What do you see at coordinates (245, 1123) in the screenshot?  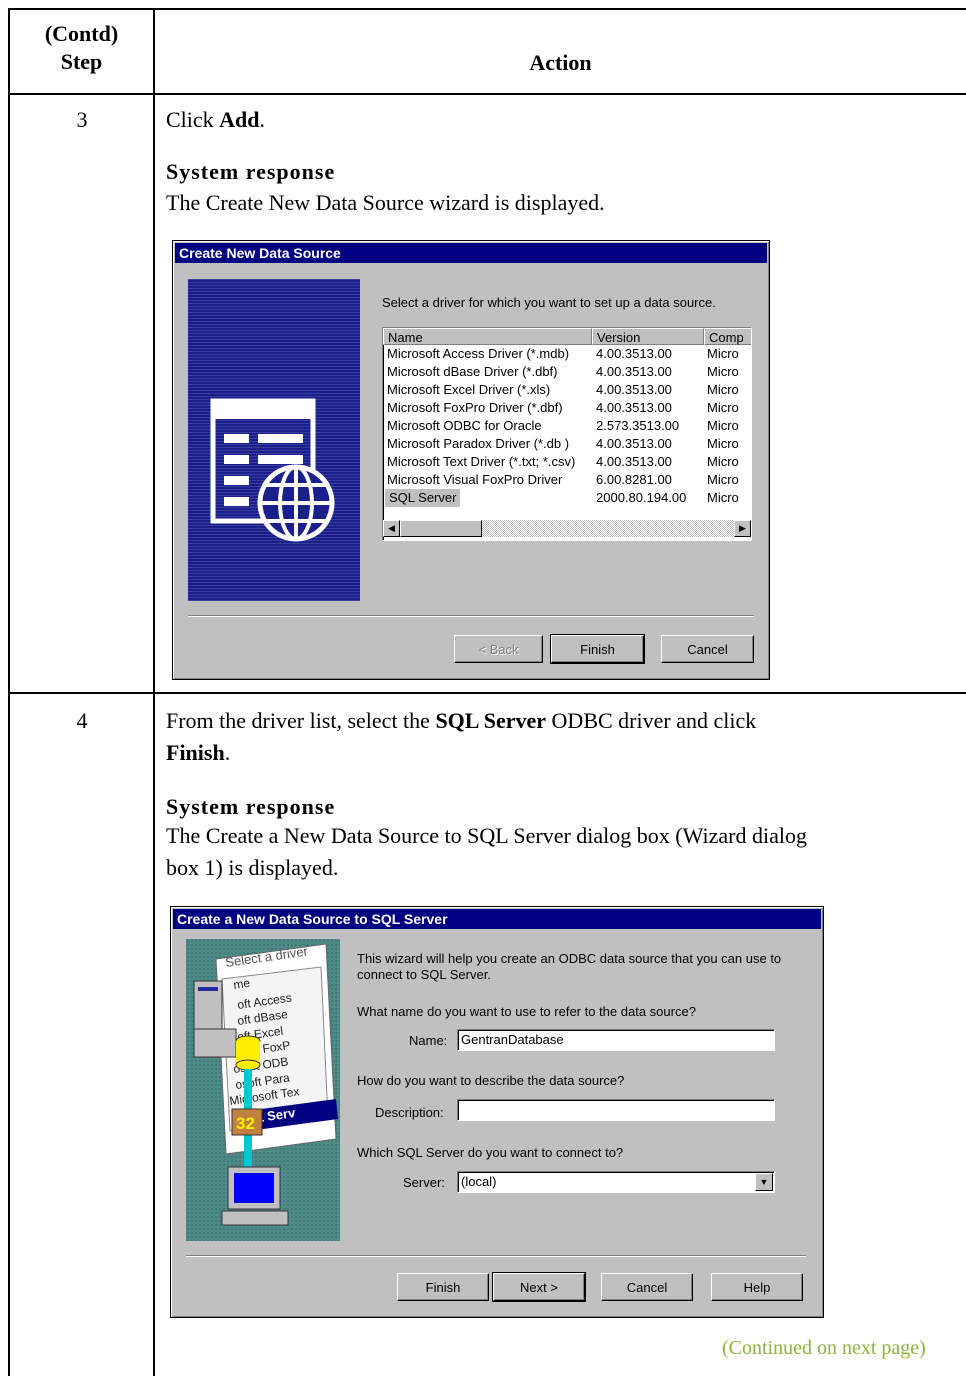 I see `svg-text: 32` at bounding box center [245, 1123].